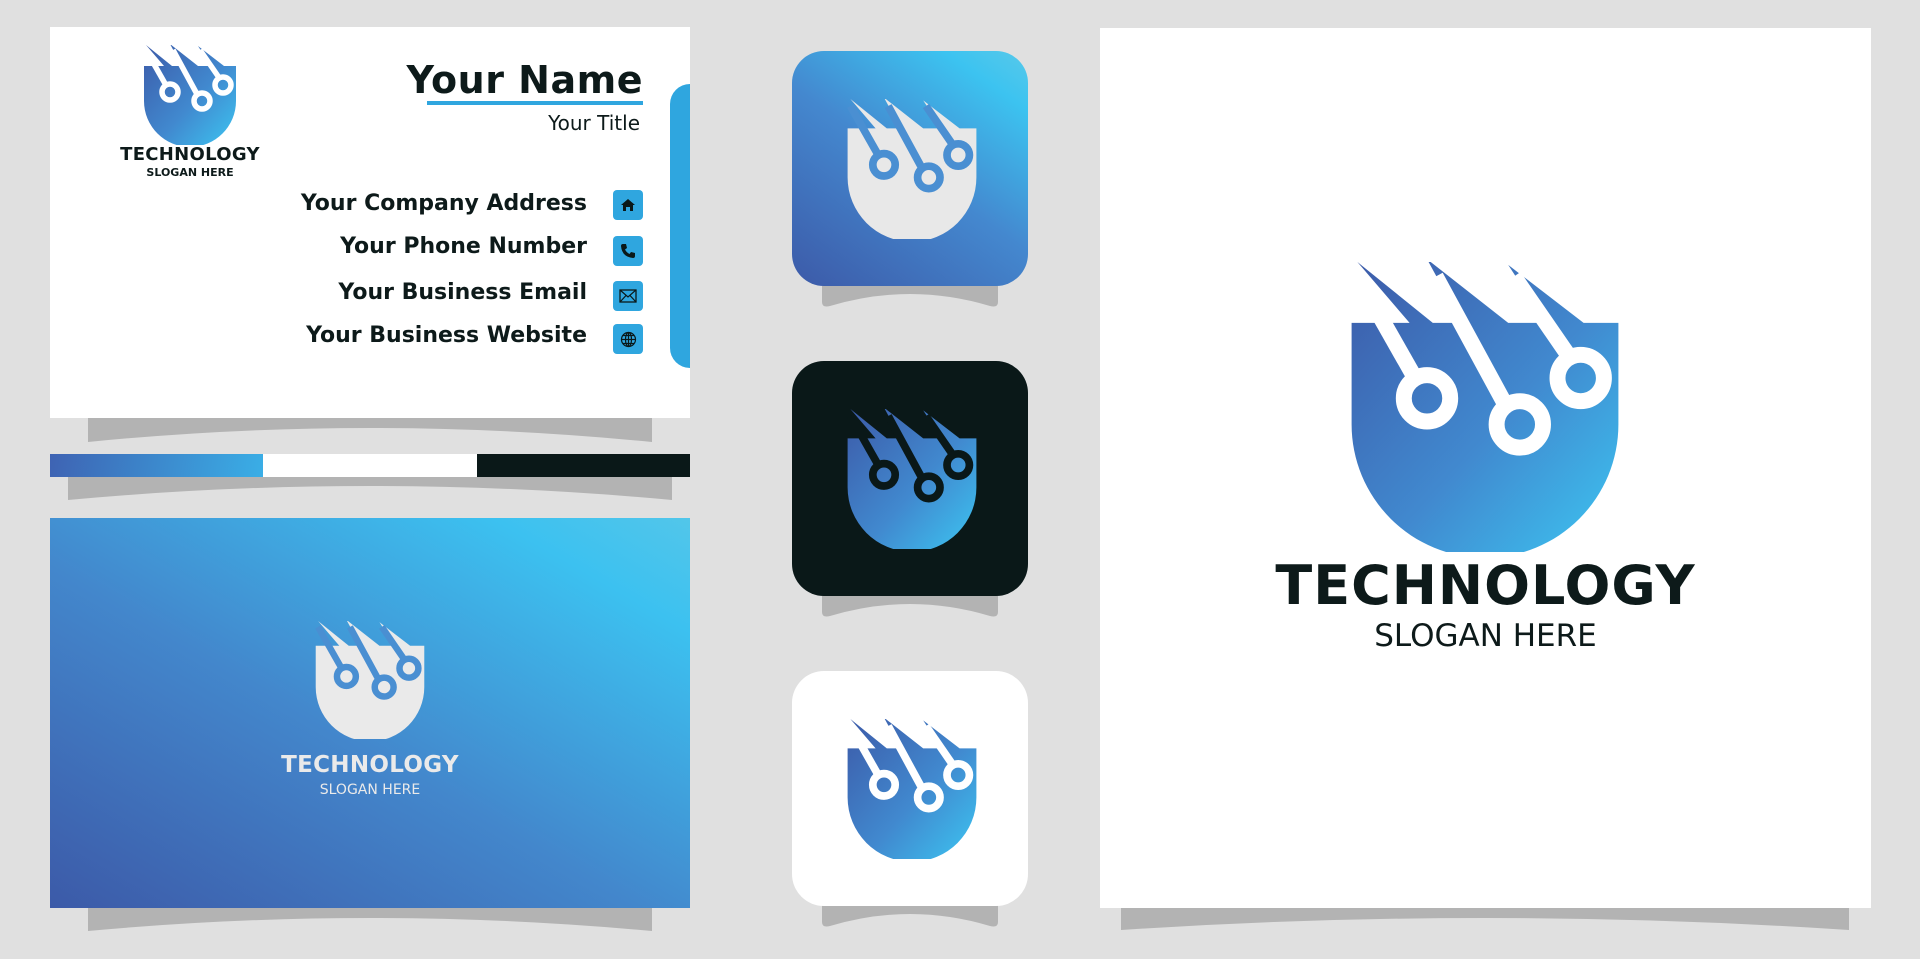 The width and height of the screenshot is (1920, 959). I want to click on name-underline, so click(535, 103).